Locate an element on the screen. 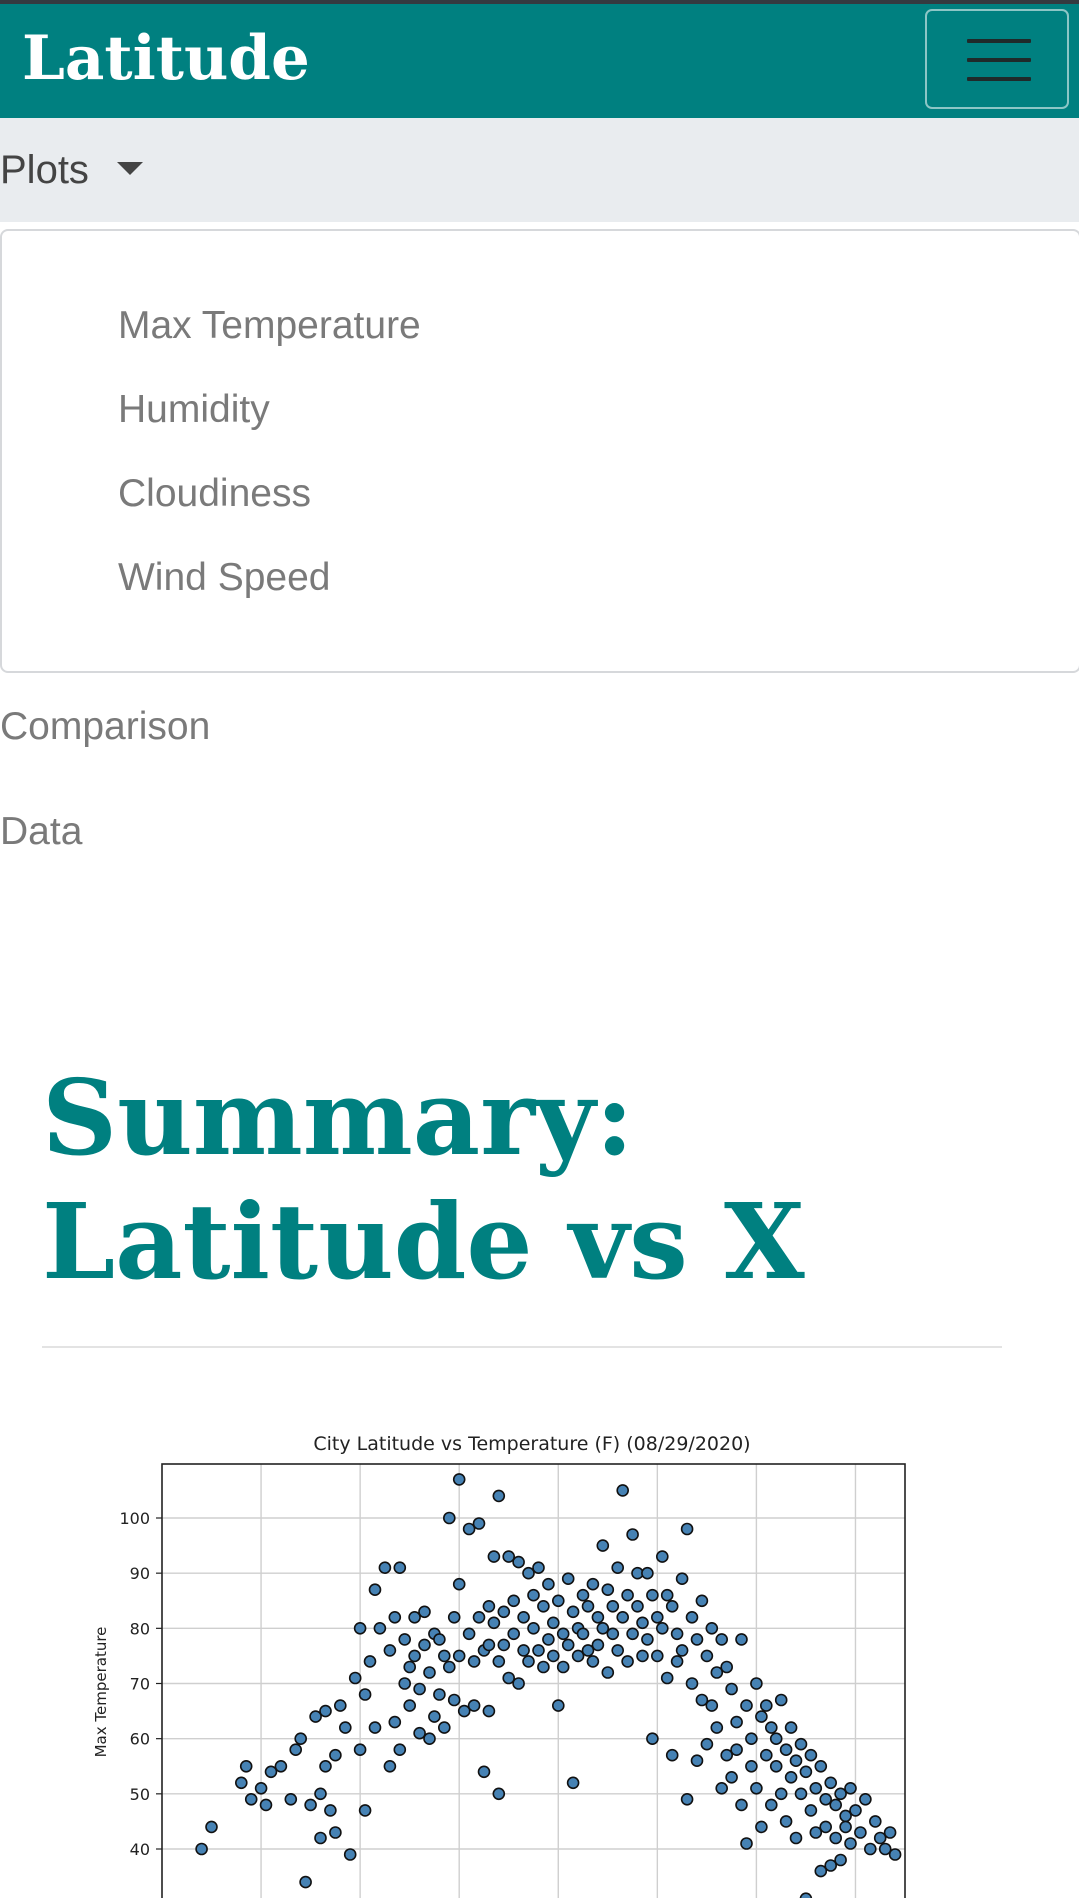 Image resolution: width=1079 pixels, height=1898 pixels. dropdown-item-max-temperature: Max Temperature is located at coordinates (269, 326).